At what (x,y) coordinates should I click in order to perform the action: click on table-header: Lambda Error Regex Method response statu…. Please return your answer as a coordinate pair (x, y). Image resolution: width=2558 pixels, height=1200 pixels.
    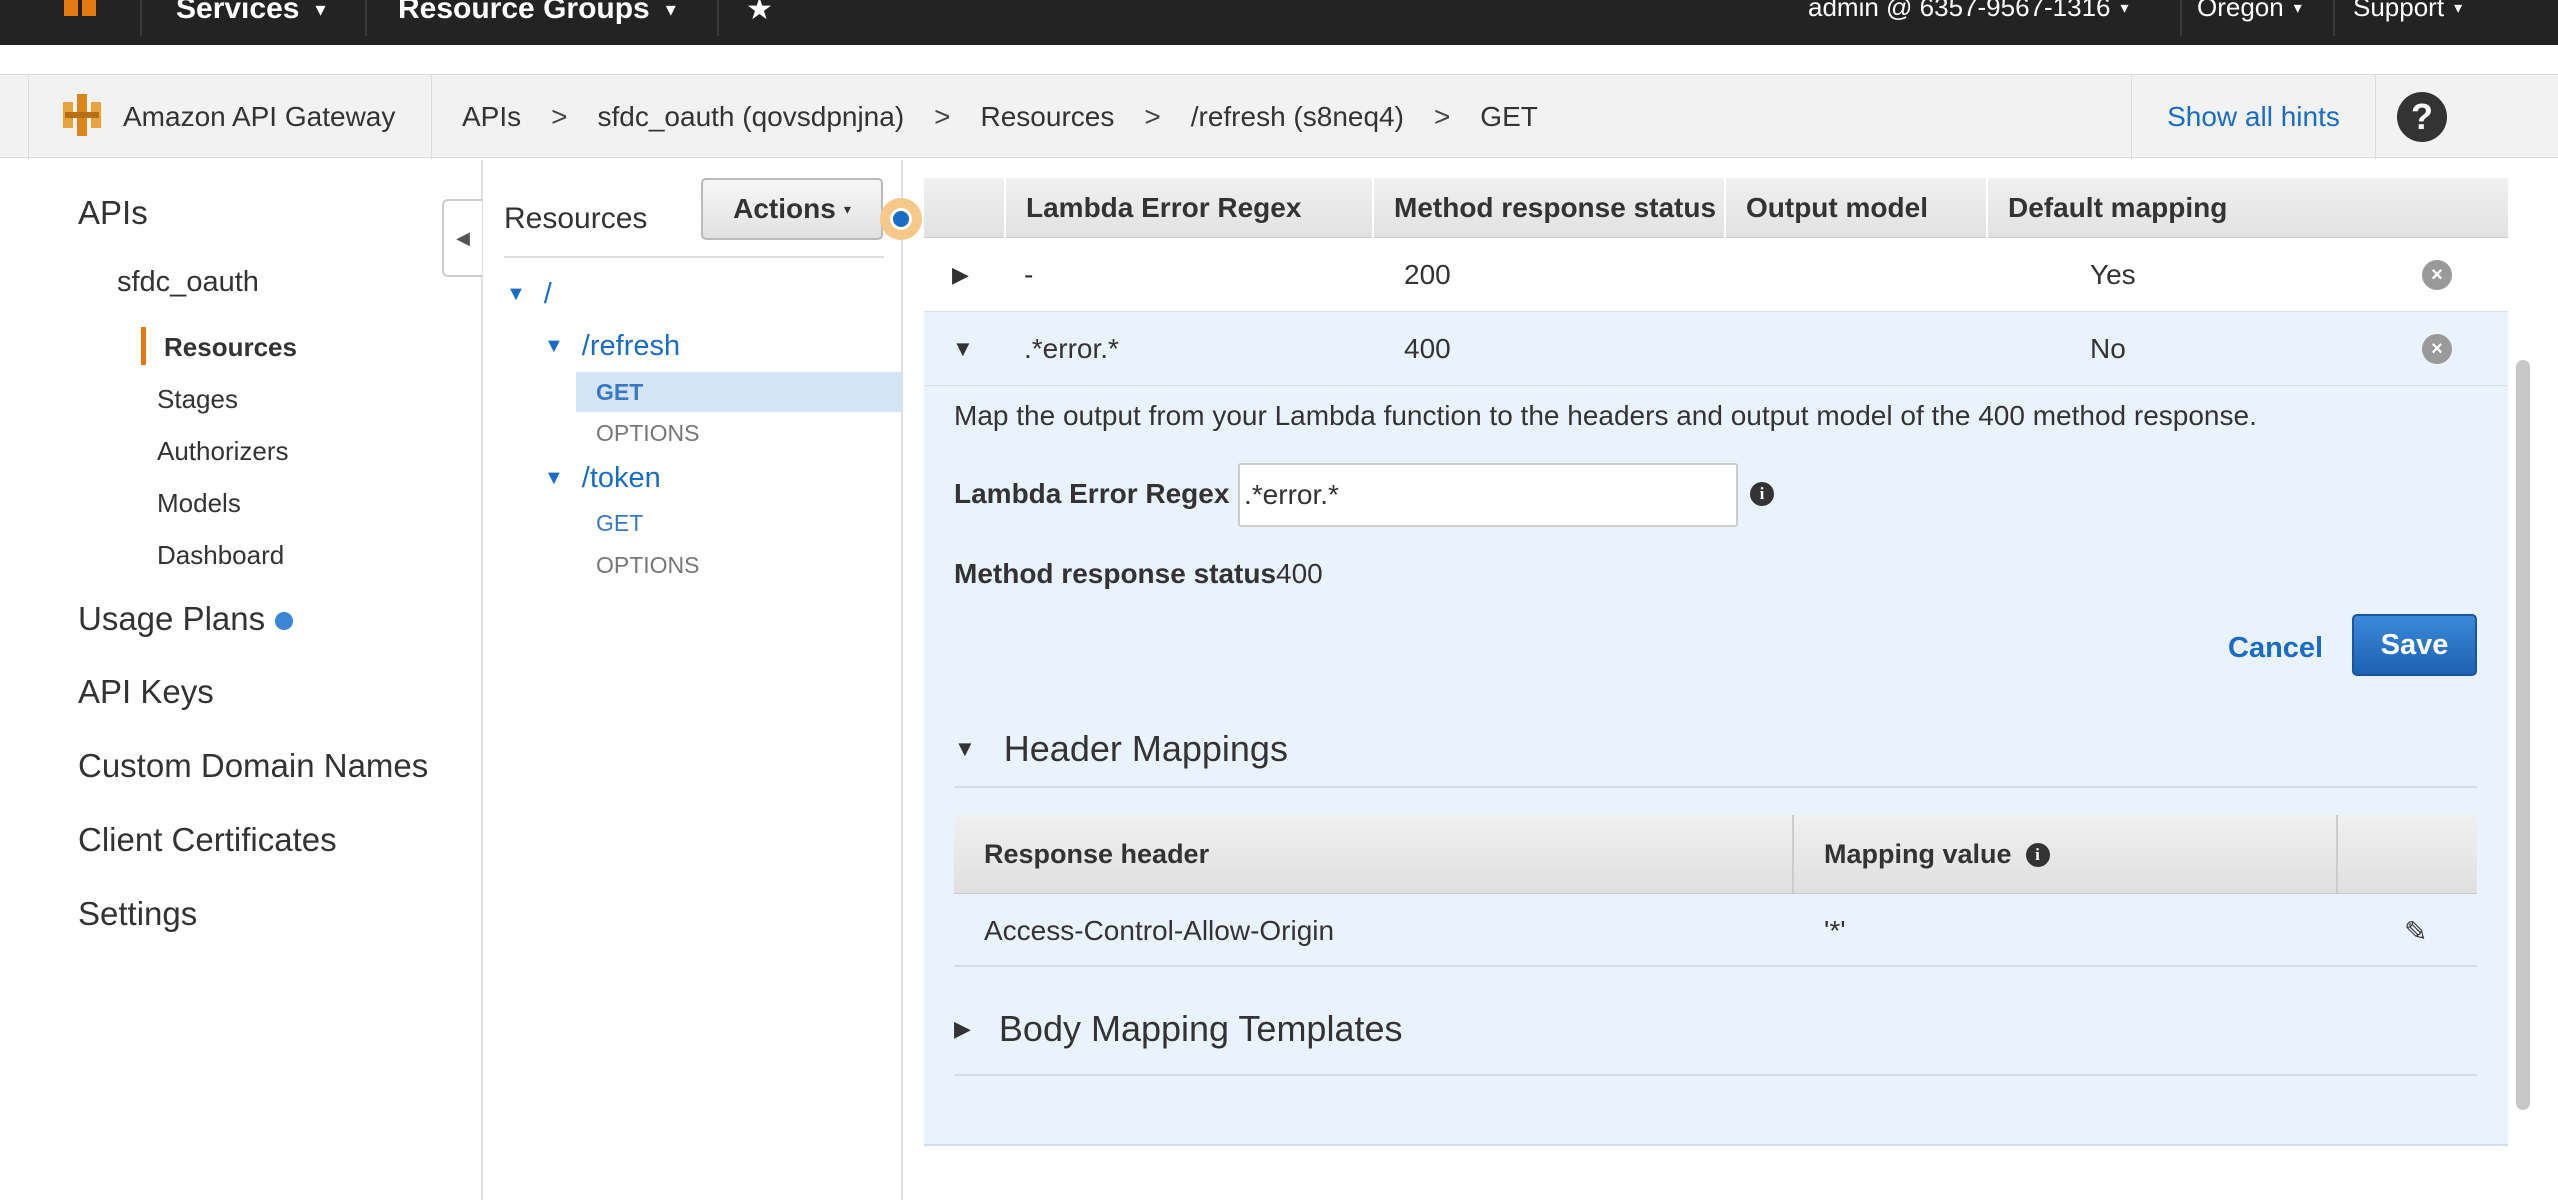
    Looking at the image, I should click on (1716, 208).